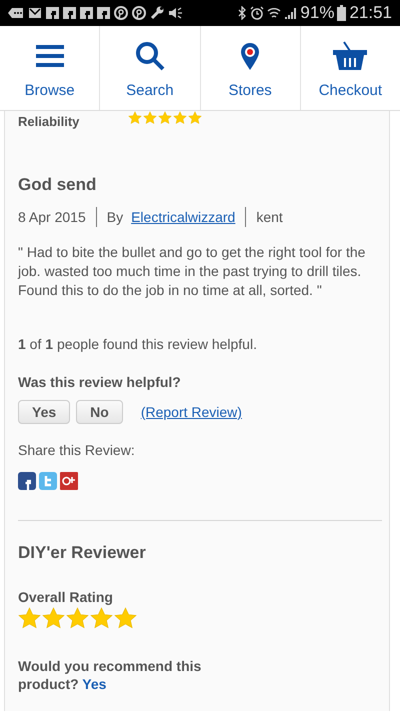  What do you see at coordinates (100, 382) in the screenshot?
I see `helpful-question: Was this review helpful?` at bounding box center [100, 382].